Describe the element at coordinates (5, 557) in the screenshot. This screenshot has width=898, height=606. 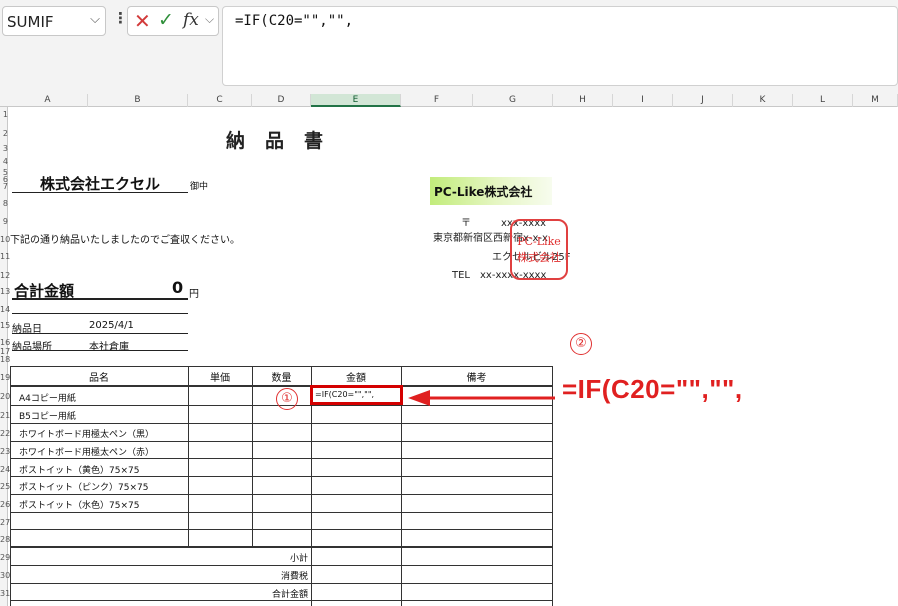
I see `row-header: 29` at that location.